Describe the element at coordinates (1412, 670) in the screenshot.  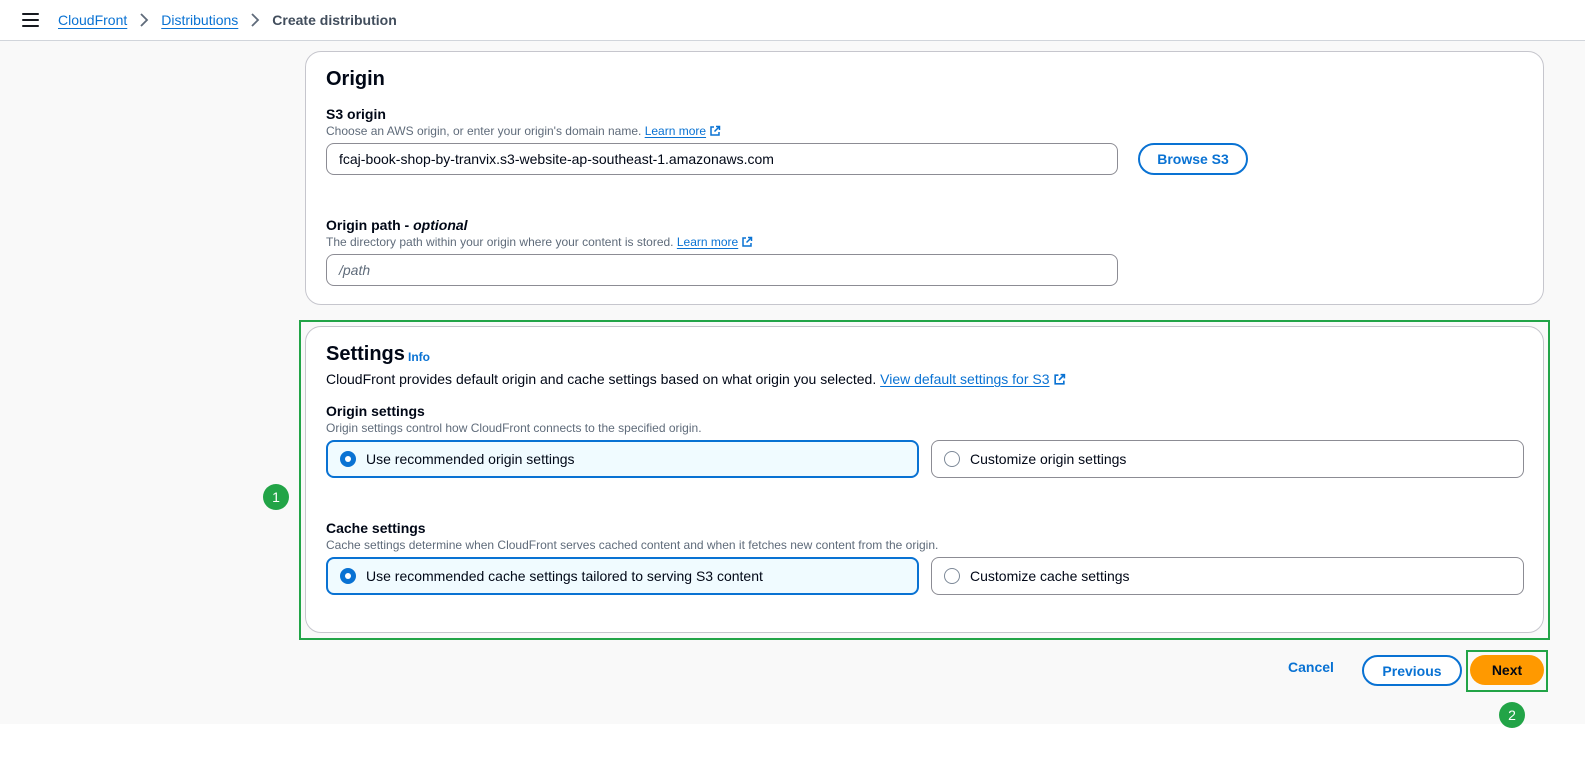
I see `previous-button: Previous` at that location.